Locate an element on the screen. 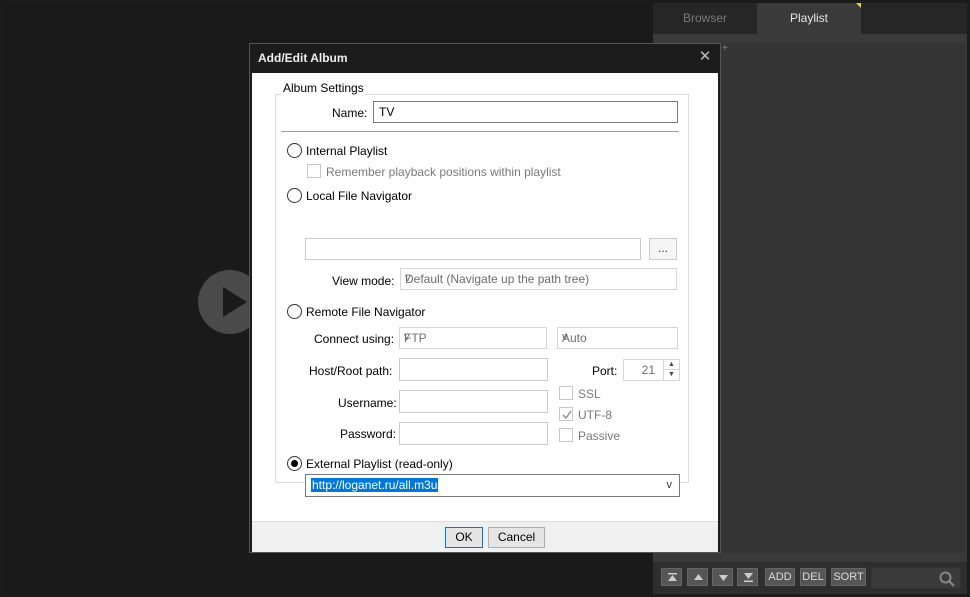  checkmark-icon is located at coordinates (567, 415).